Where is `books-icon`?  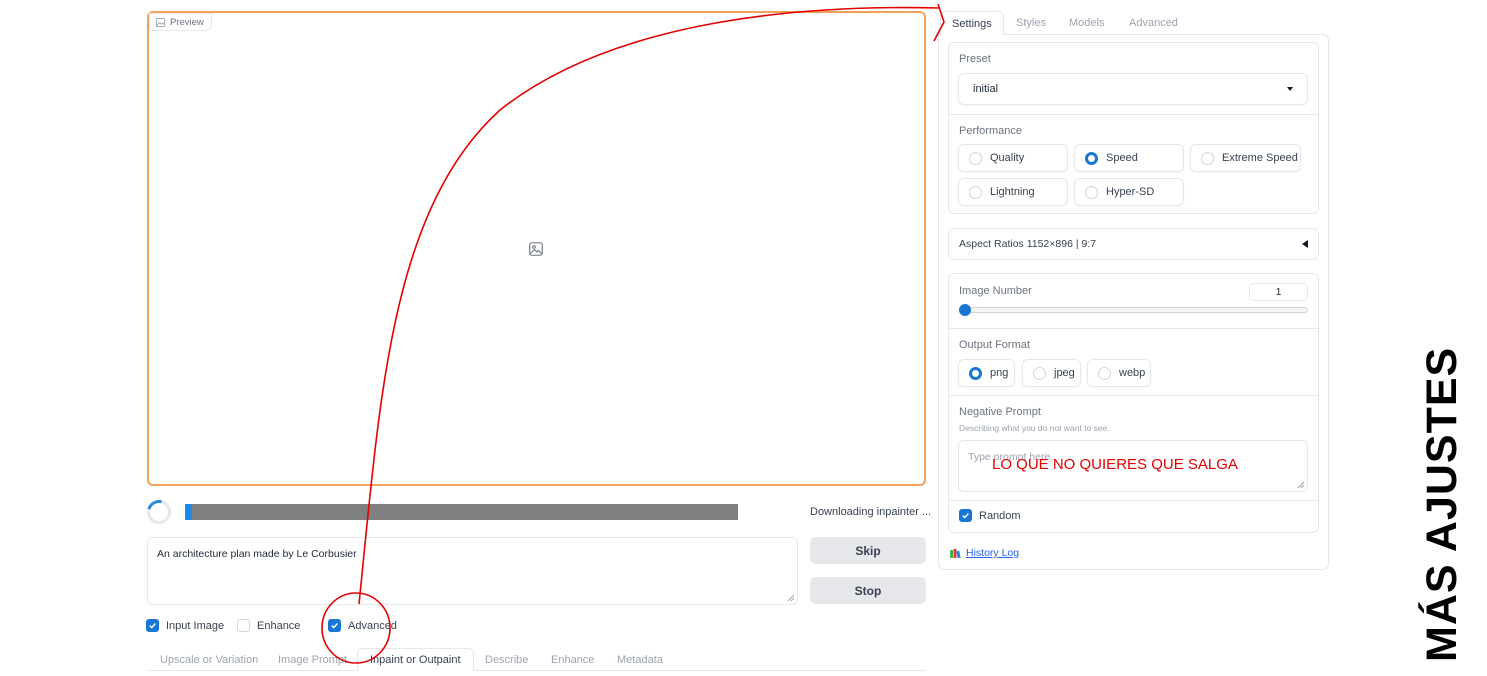
books-icon is located at coordinates (955, 553).